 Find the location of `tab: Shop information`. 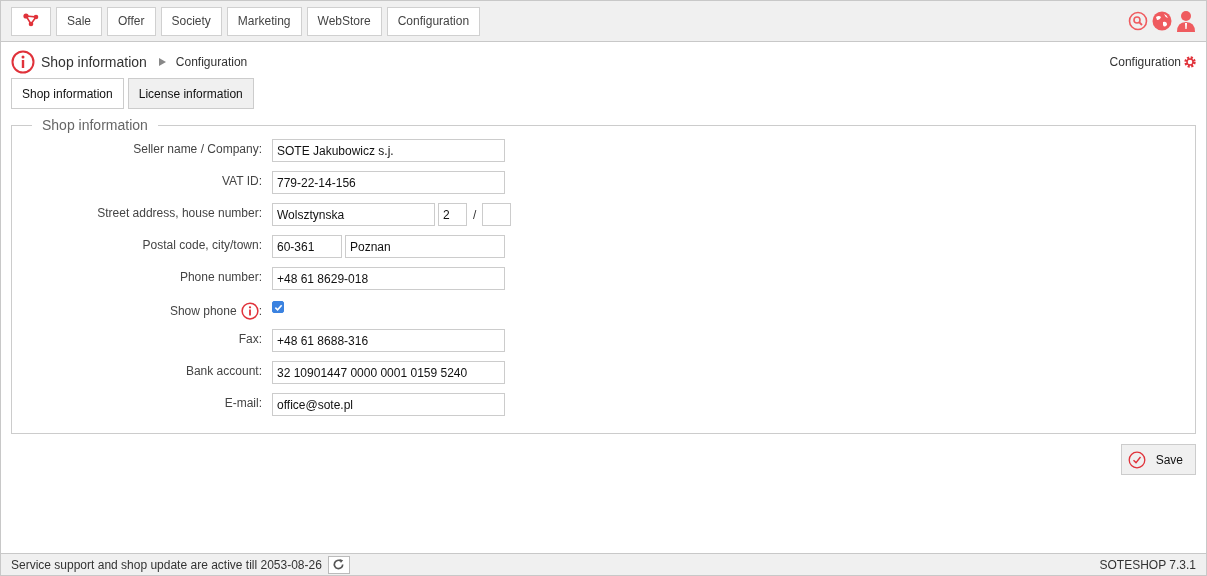

tab: Shop information is located at coordinates (67, 93).